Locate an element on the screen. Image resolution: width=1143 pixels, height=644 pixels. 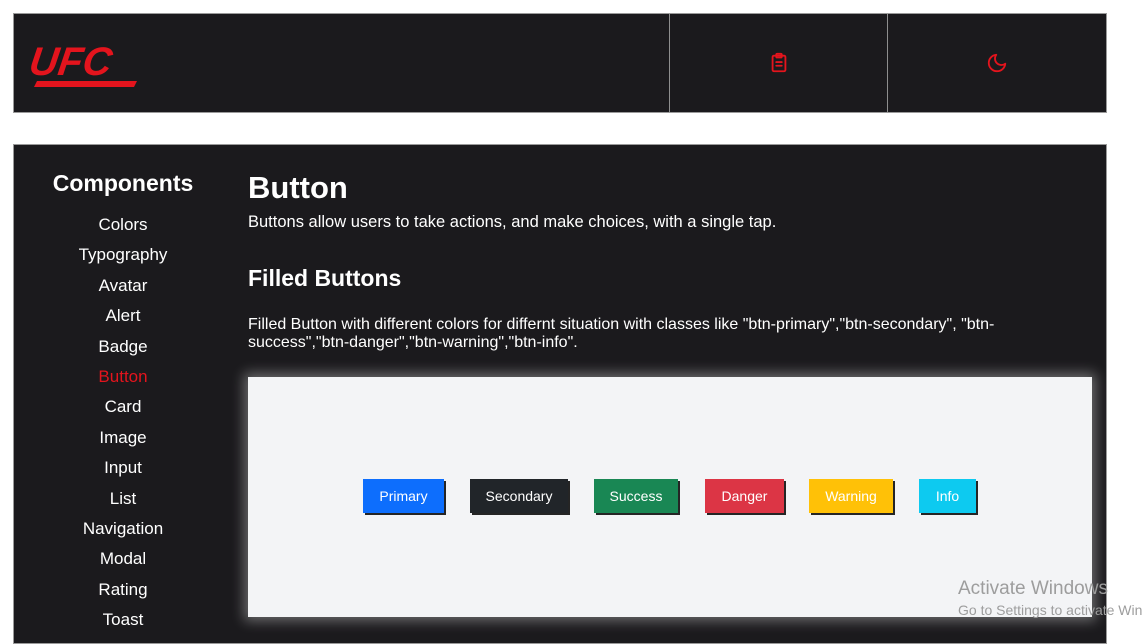
theme-toggle-button is located at coordinates (997, 63).